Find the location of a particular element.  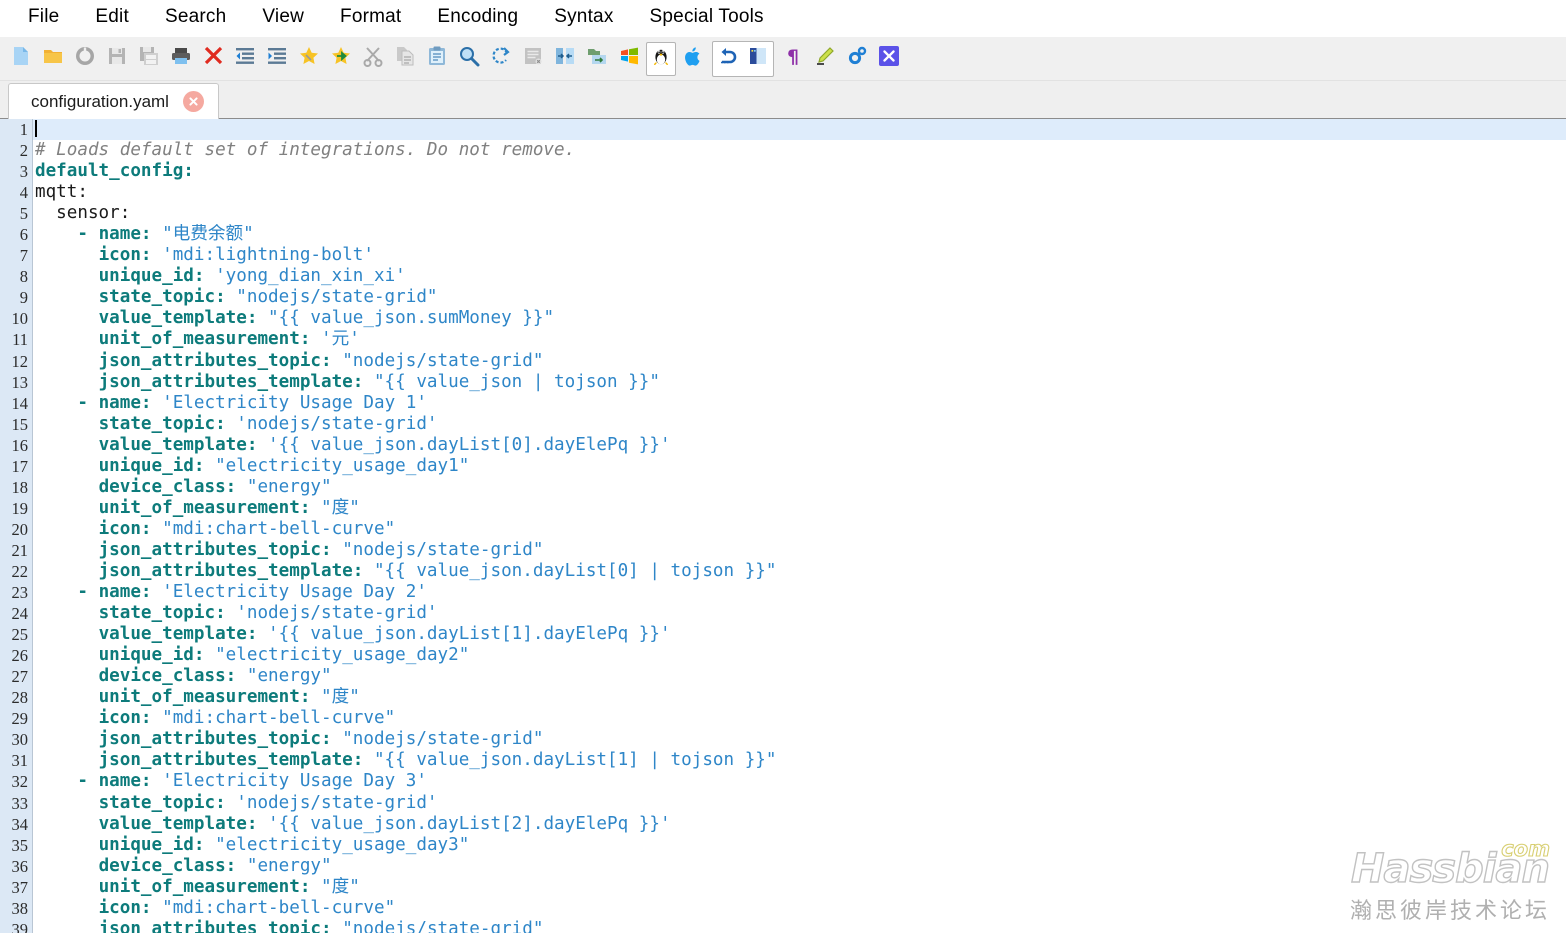

paste-button is located at coordinates (437, 59).